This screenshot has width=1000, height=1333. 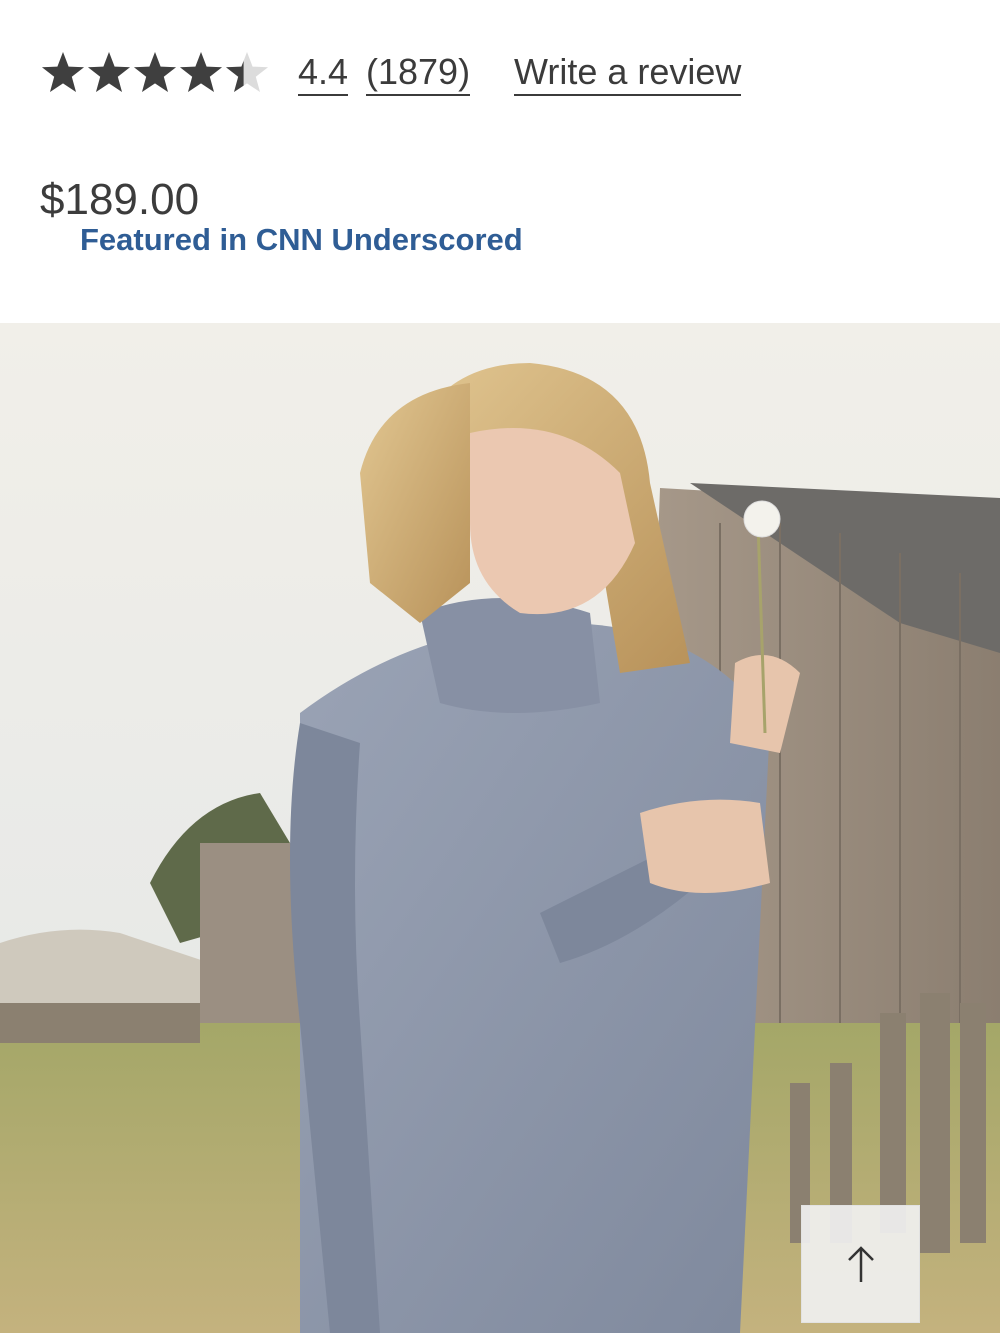 I want to click on star-rating, so click(x=156, y=73).